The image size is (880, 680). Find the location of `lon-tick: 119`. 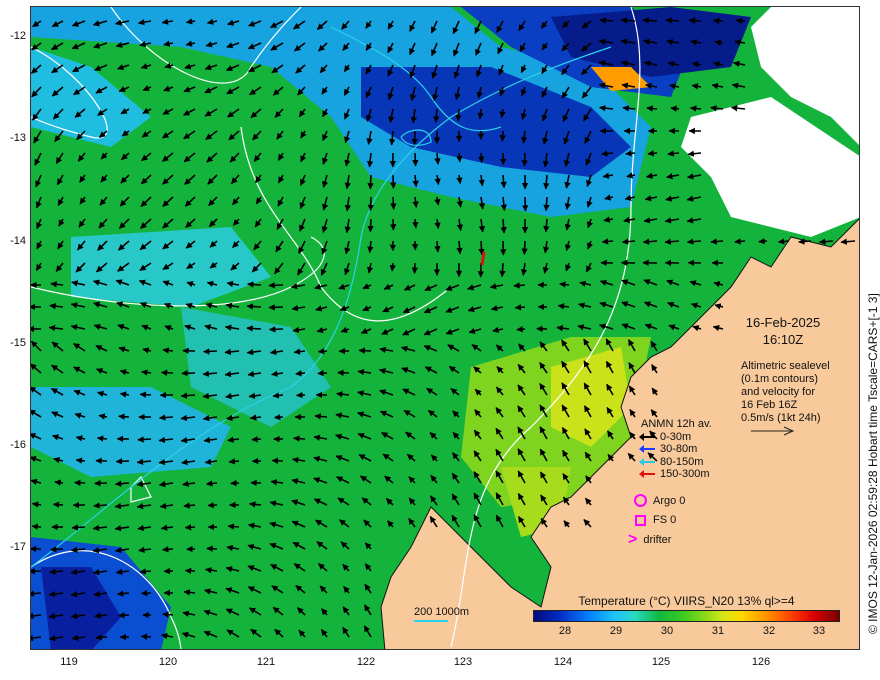

lon-tick: 119 is located at coordinates (69, 662).